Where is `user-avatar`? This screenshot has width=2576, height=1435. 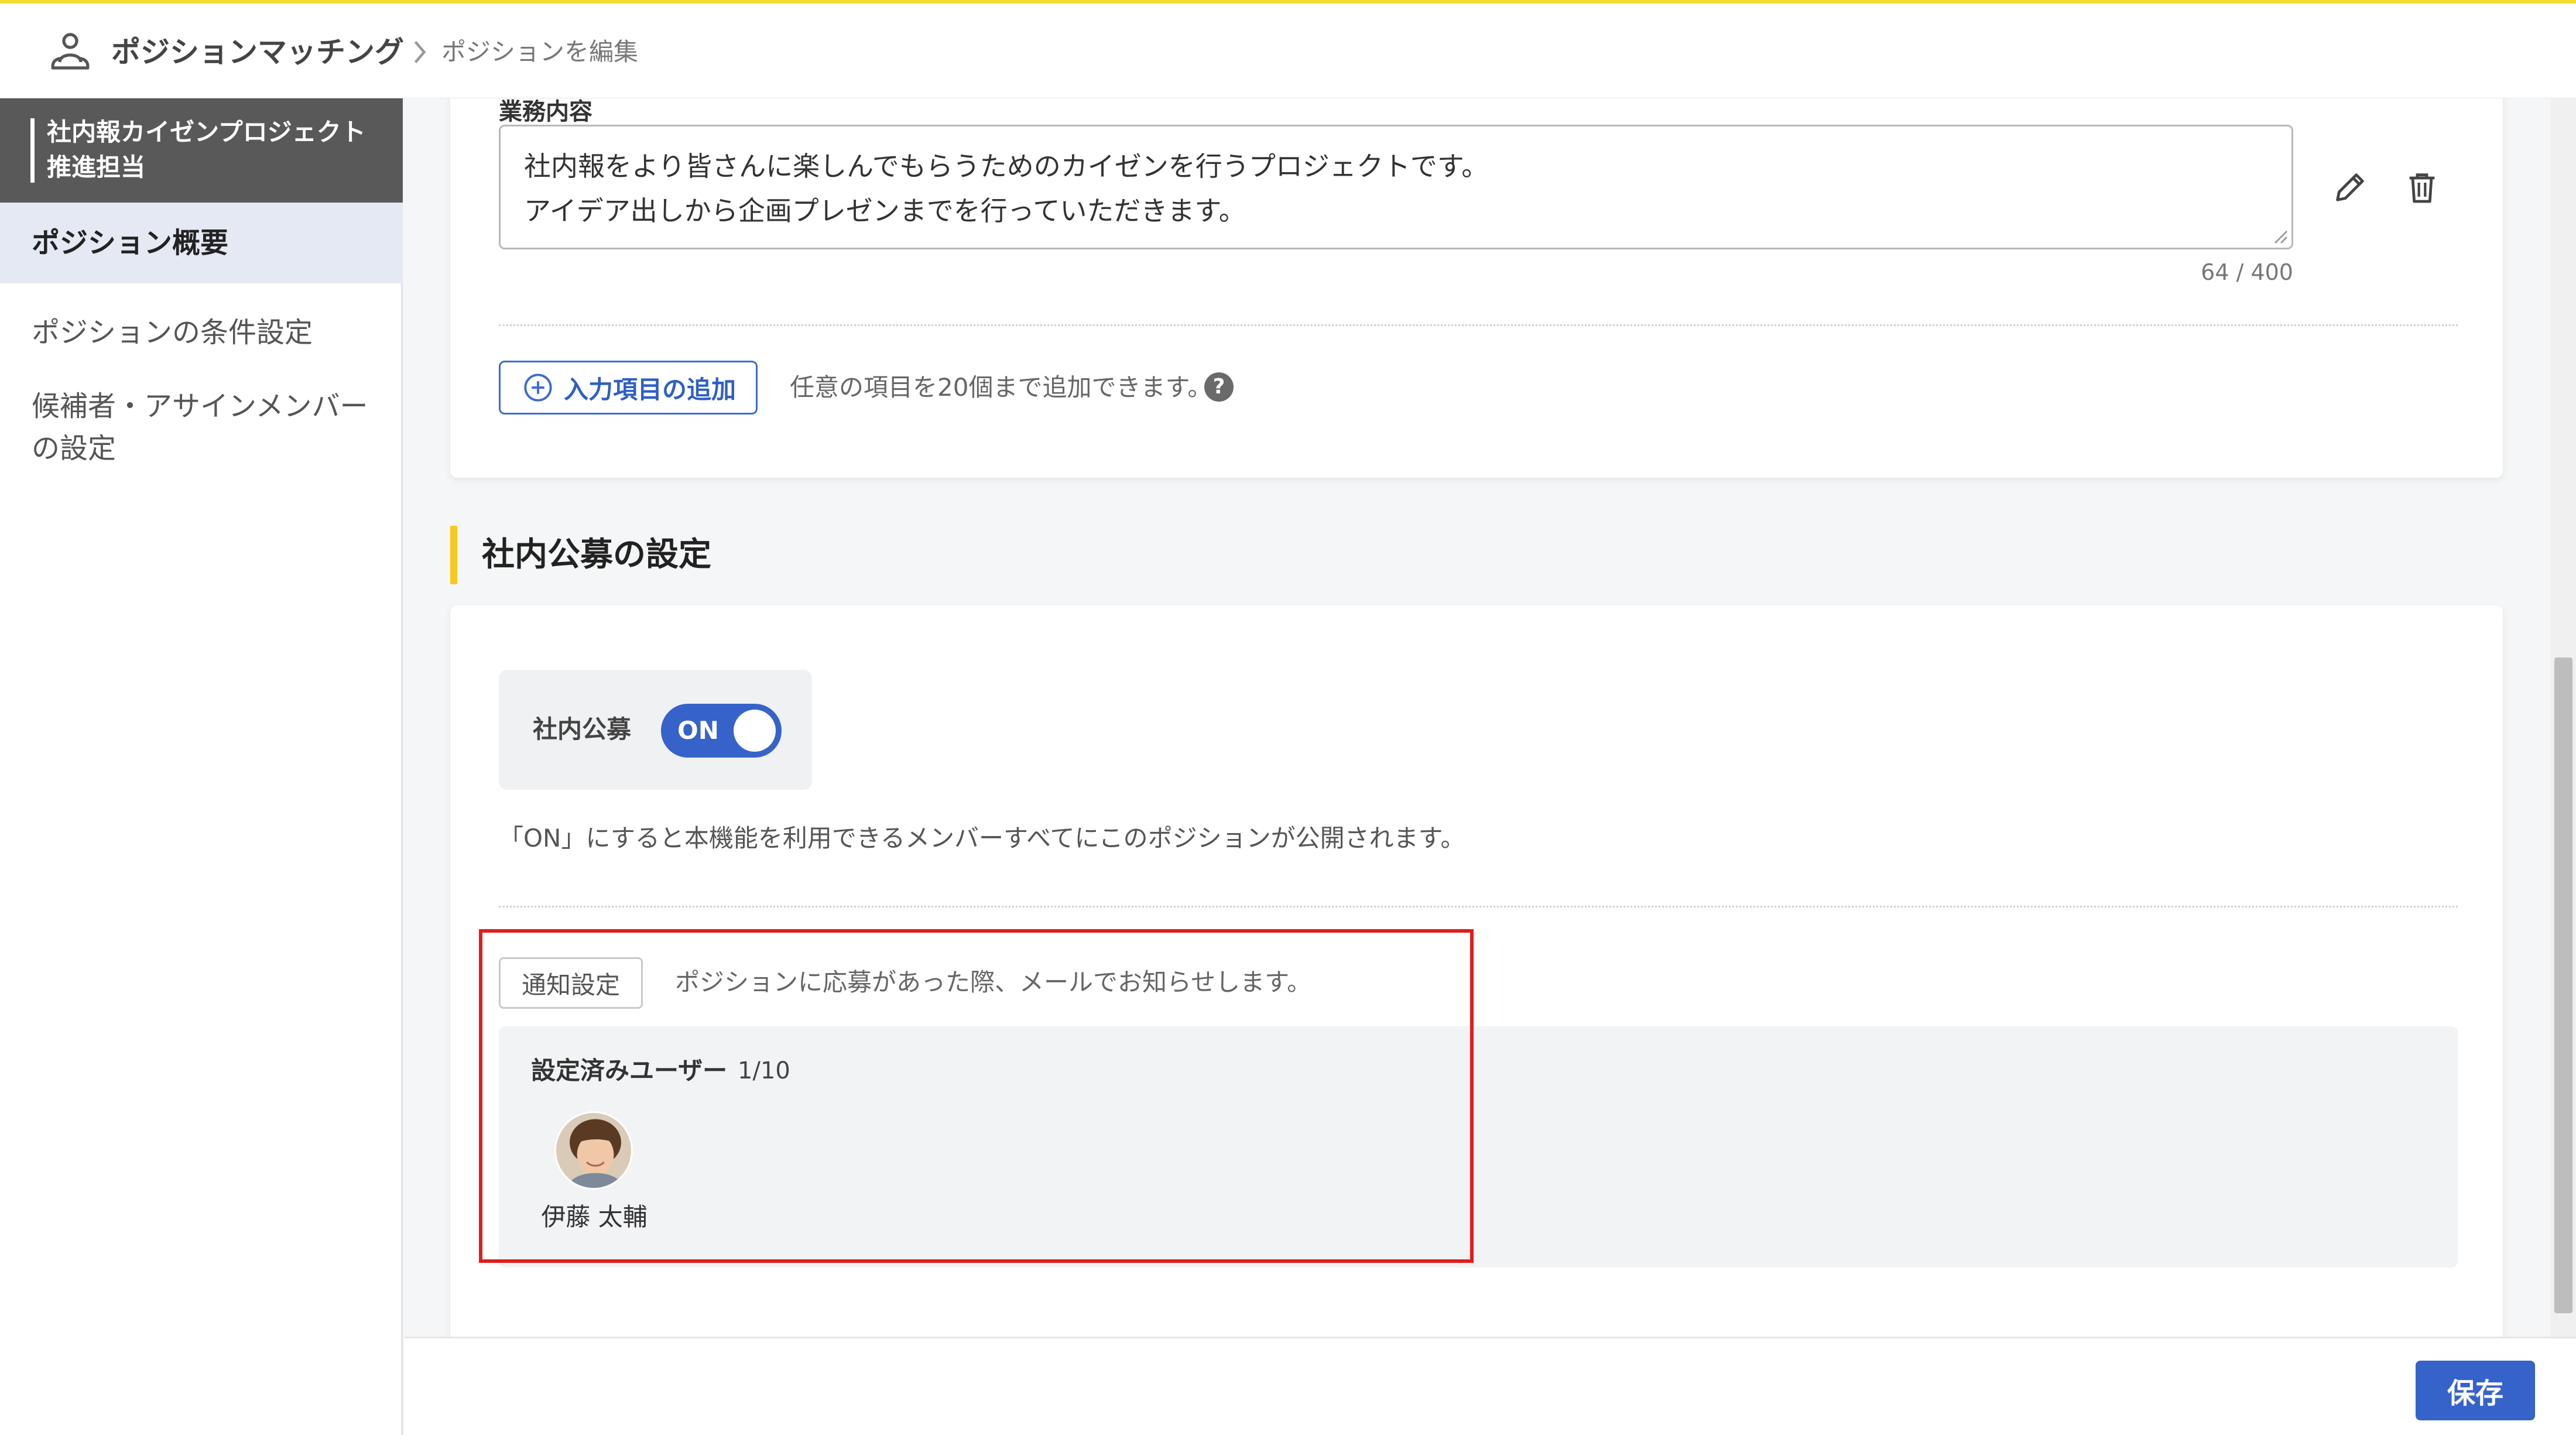
user-avatar is located at coordinates (593, 1150).